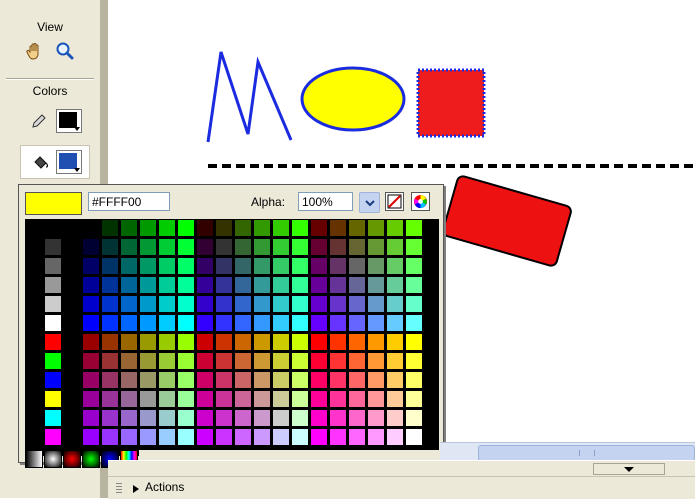 This screenshot has width=695, height=499. I want to click on fill-color-tool, so click(41, 162).